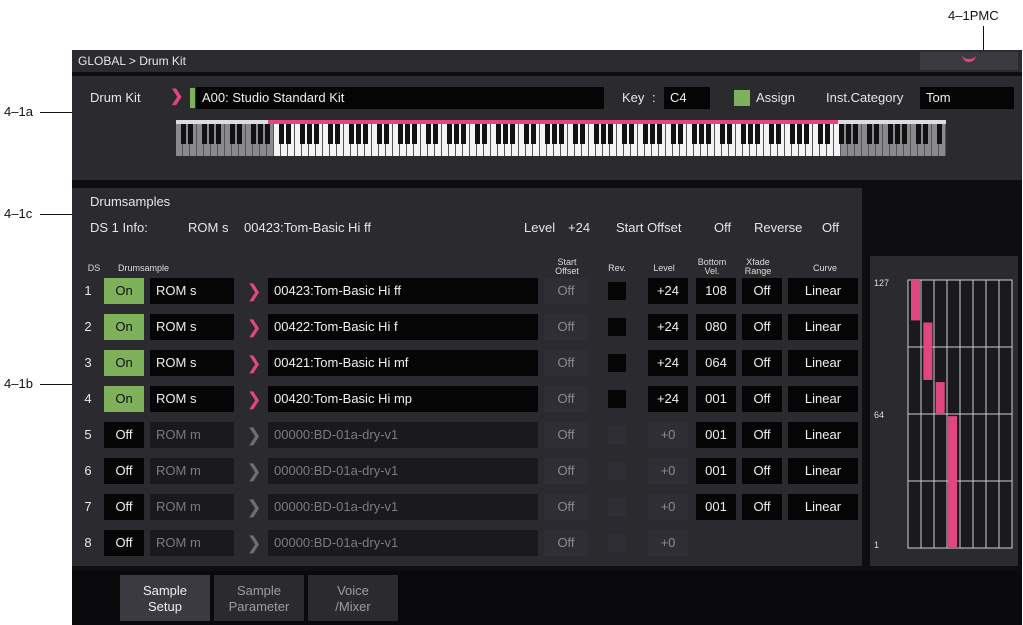 This screenshot has height=625, width=1023. I want to click on drum-kit-name-field: A00: Studio Standard Kit, so click(400, 98).